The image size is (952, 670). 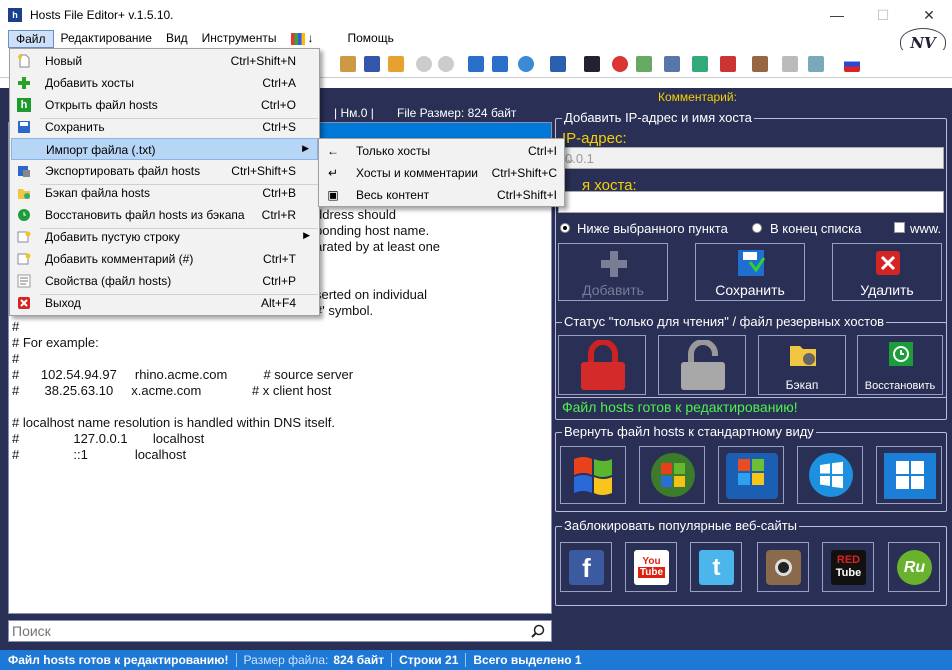 What do you see at coordinates (592, 64) in the screenshot?
I see `toolbar-cross-icon` at bounding box center [592, 64].